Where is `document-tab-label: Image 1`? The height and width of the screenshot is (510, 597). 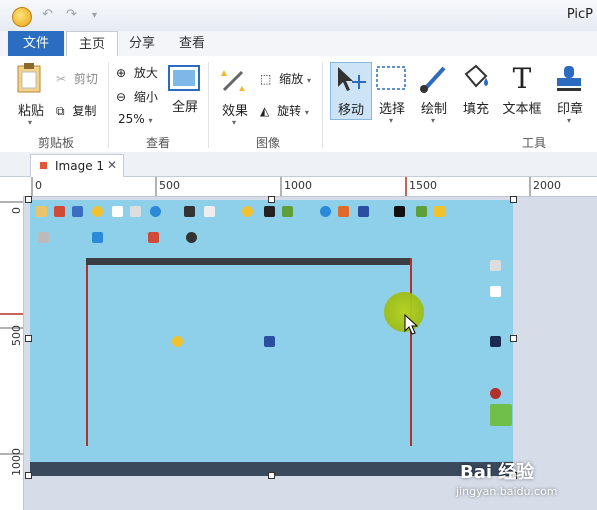
document-tab-label: Image 1 is located at coordinates (80, 166).